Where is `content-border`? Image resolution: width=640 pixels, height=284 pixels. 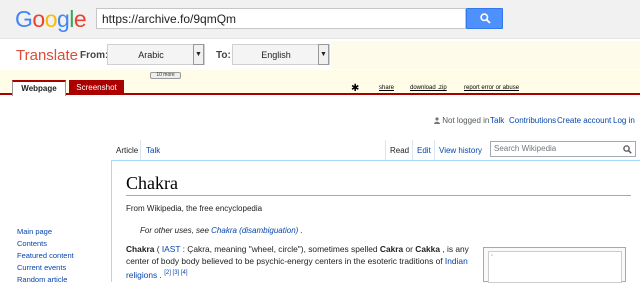 content-border is located at coordinates (111, 221).